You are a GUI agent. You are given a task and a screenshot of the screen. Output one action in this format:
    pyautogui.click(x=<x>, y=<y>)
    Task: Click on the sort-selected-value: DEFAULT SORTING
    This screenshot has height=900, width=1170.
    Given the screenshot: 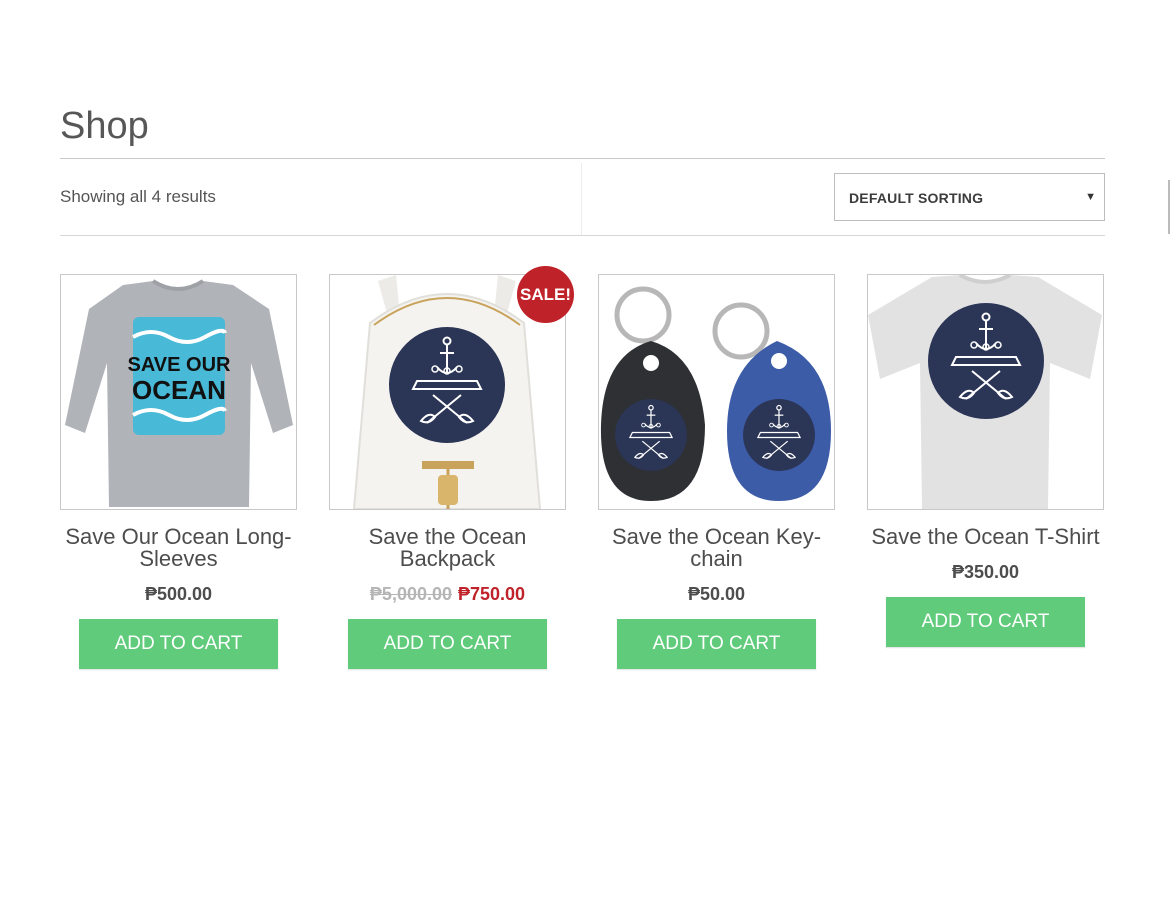 What is the action you would take?
    pyautogui.click(x=916, y=198)
    